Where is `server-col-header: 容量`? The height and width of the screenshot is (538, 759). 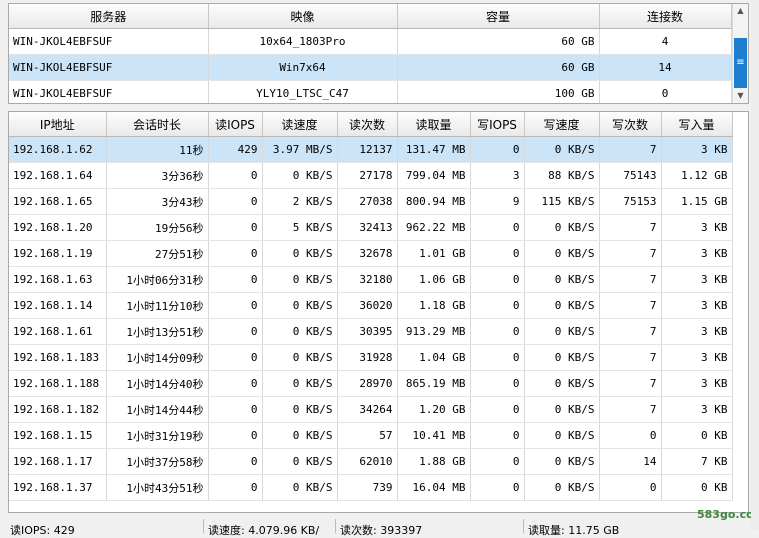
server-col-header: 容量 is located at coordinates (498, 16).